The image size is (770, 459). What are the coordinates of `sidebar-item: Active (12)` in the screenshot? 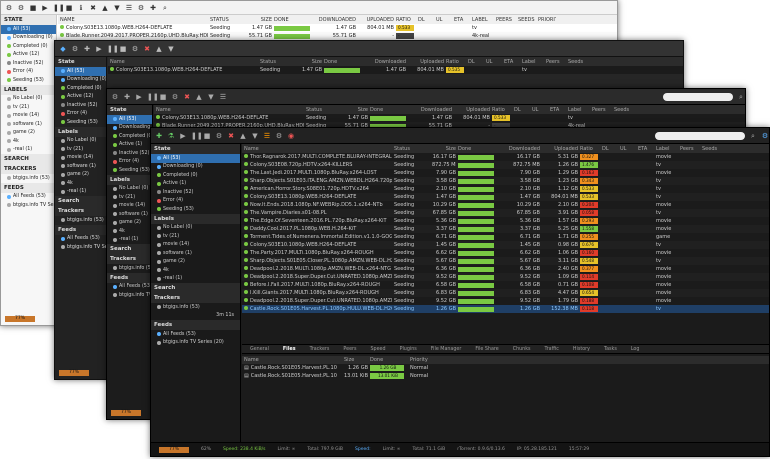 It's located at (80, 97).